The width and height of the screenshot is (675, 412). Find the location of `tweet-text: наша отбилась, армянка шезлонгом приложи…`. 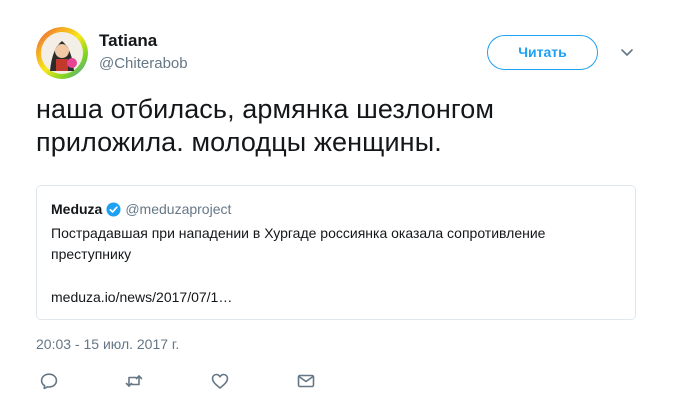

tweet-text: наша отбилась, армянка шезлонгом приложи… is located at coordinates (265, 125).